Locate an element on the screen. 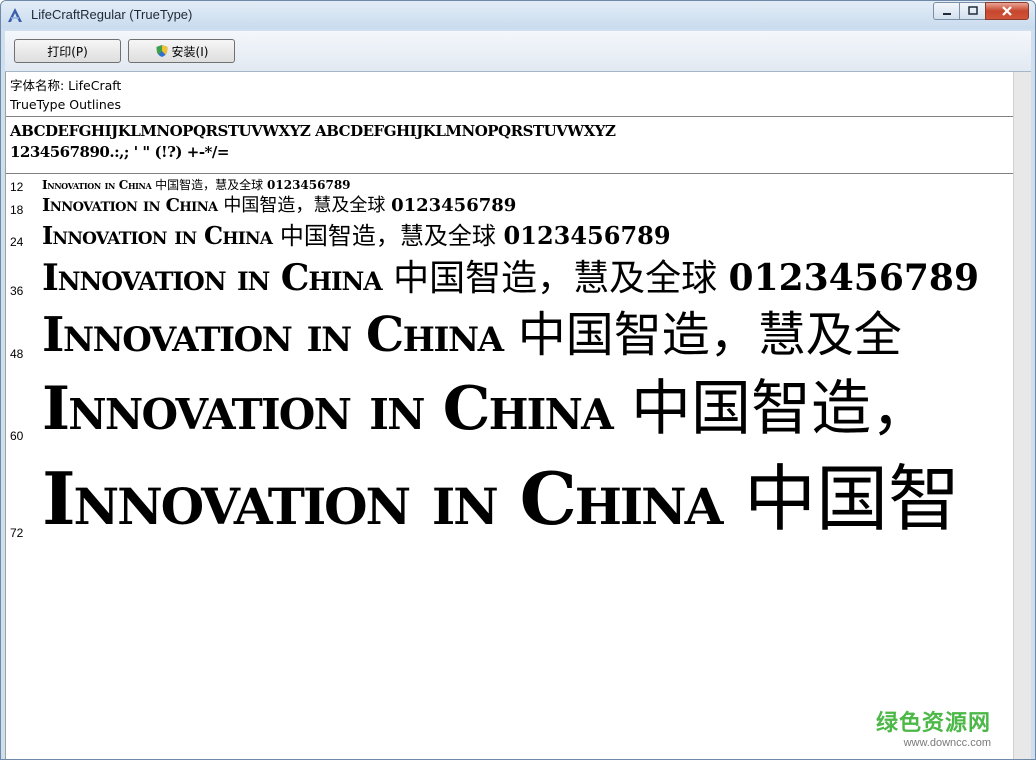  font-app-icon is located at coordinates (15, 15).